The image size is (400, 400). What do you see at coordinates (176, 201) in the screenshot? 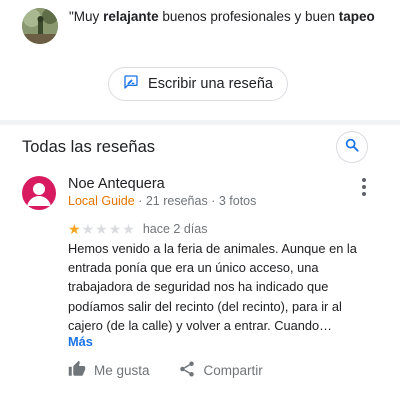
I see `review-count: 21 reseñas` at bounding box center [176, 201].